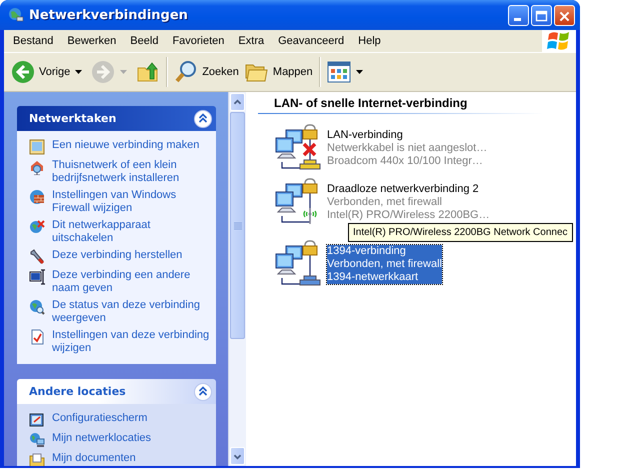 Image resolution: width=640 pixels, height=470 pixels. I want to click on scrollbar, so click(237, 279).